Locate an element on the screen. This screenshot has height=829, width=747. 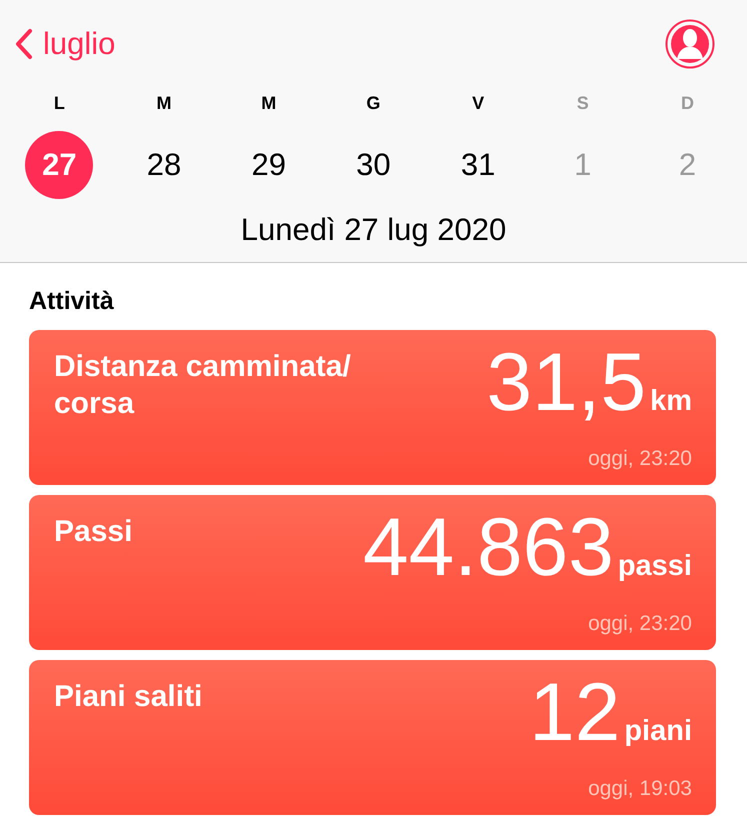
metric-unit: passi is located at coordinates (655, 566).